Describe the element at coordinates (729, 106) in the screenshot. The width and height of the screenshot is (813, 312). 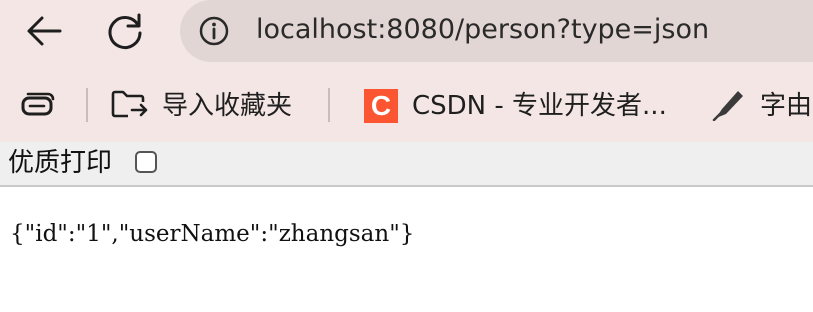
I see `pen-icon` at that location.